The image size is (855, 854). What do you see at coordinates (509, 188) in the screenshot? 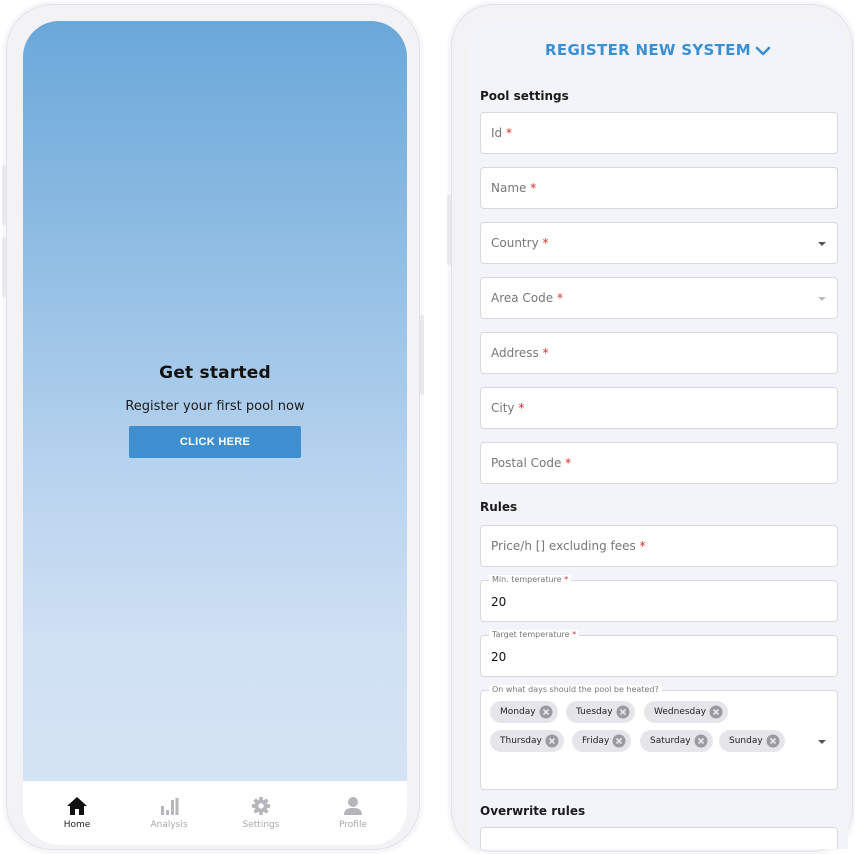
I see `name-label: Name` at bounding box center [509, 188].